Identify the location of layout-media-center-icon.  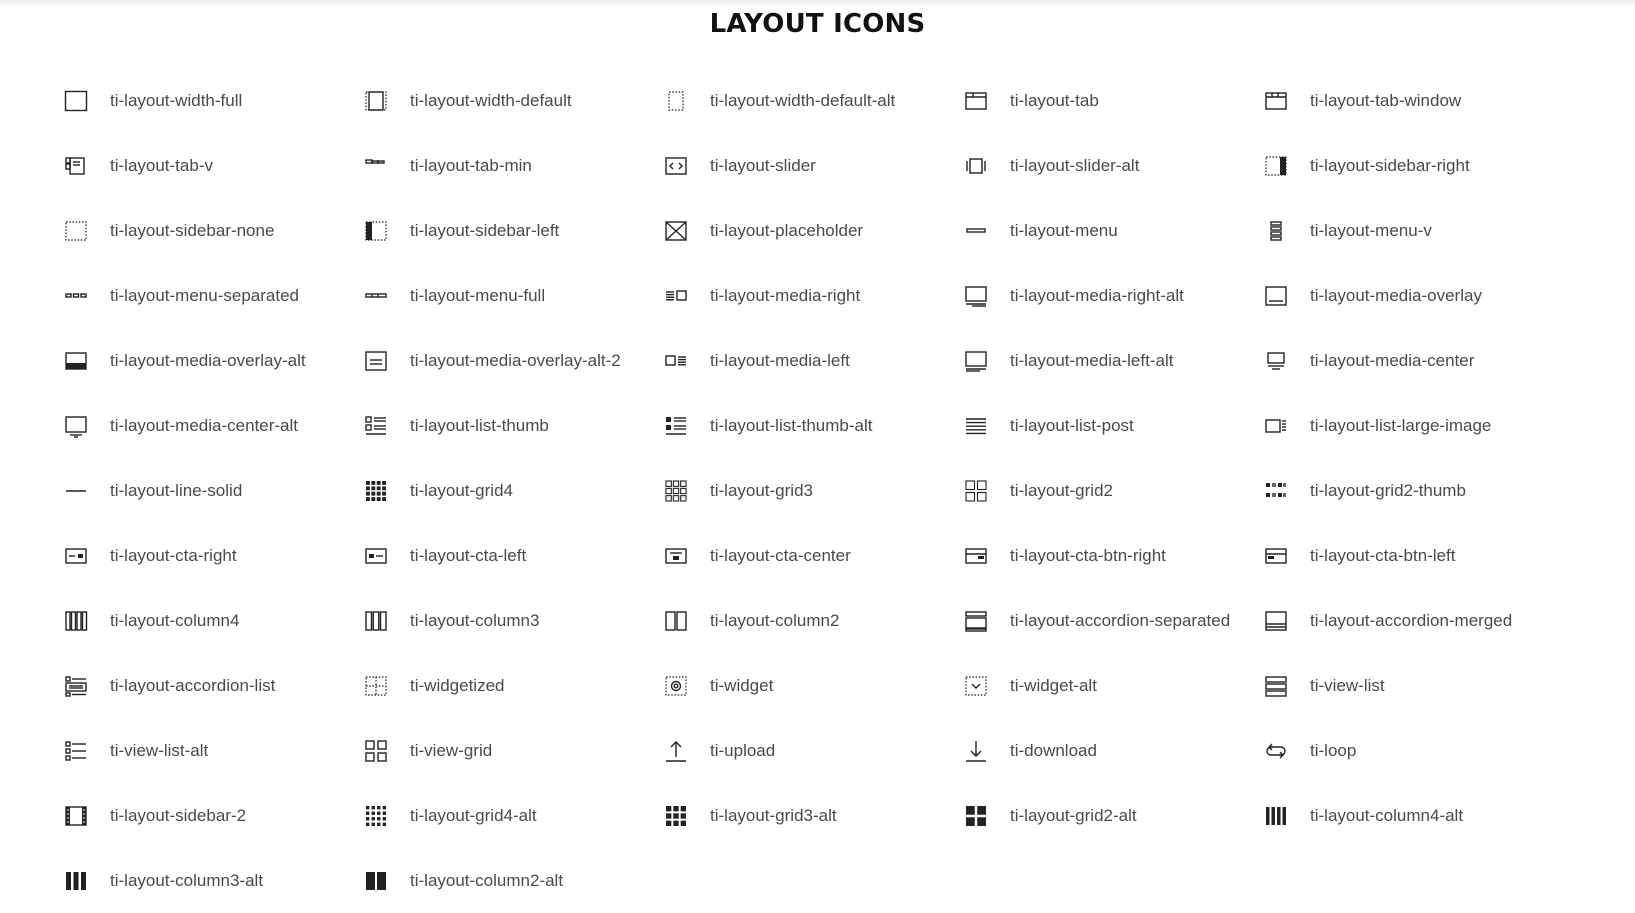
(1276, 361).